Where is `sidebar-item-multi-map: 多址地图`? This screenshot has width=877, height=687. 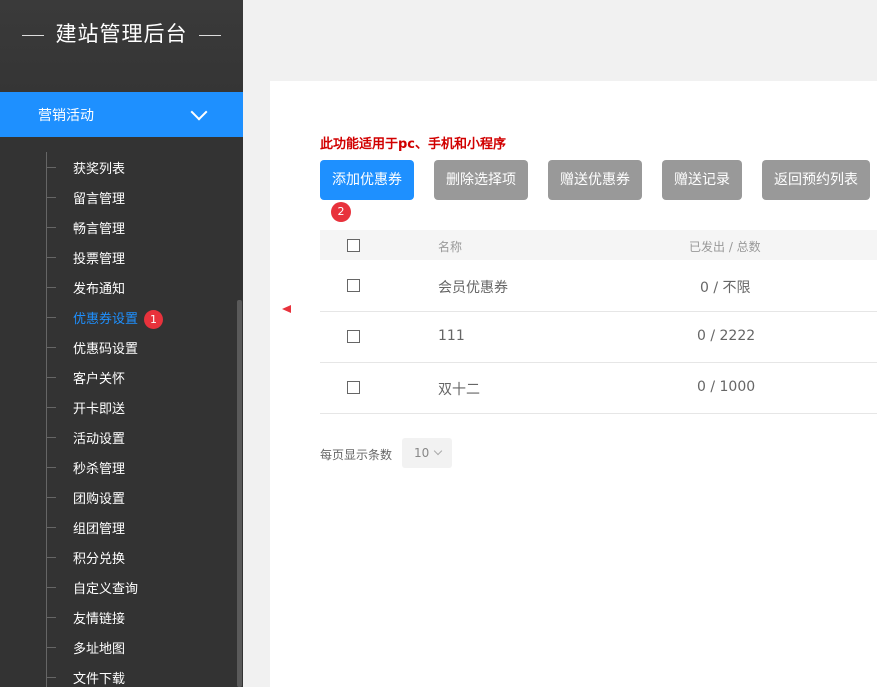
sidebar-item-multi-map: 多址地图 is located at coordinates (99, 648).